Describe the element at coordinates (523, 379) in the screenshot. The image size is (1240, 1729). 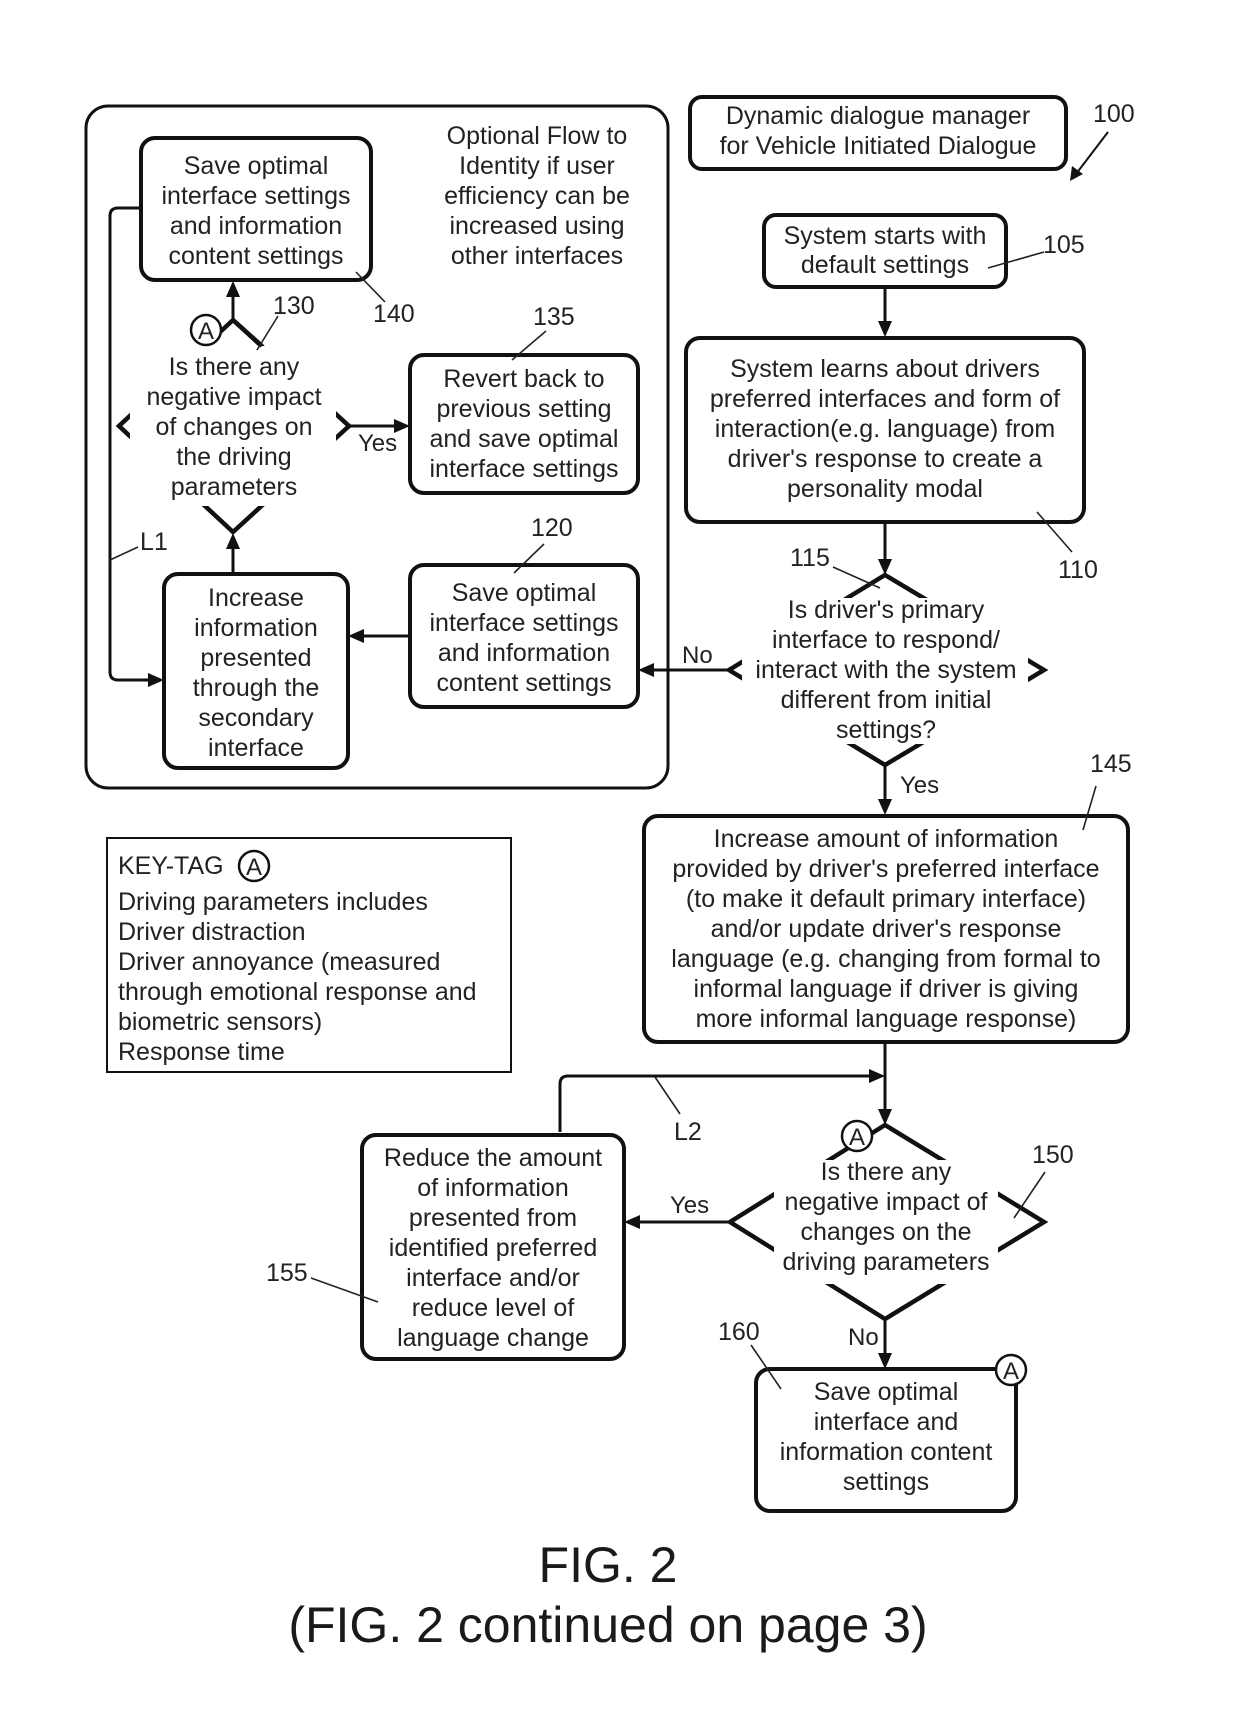
I see `svg-text: Revert back to` at that location.